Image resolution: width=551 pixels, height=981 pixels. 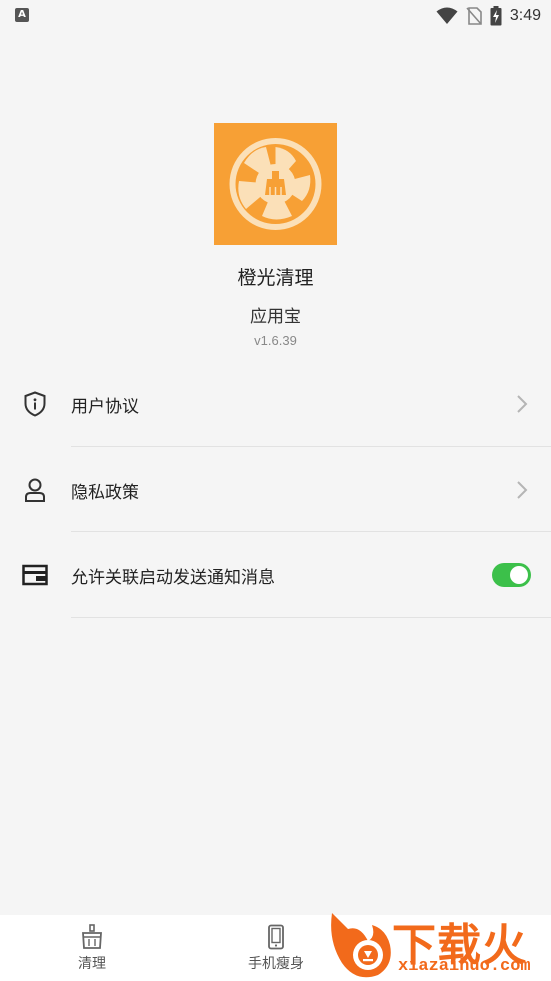 What do you see at coordinates (361, 945) in the screenshot?
I see `flame-logo-icon` at bounding box center [361, 945].